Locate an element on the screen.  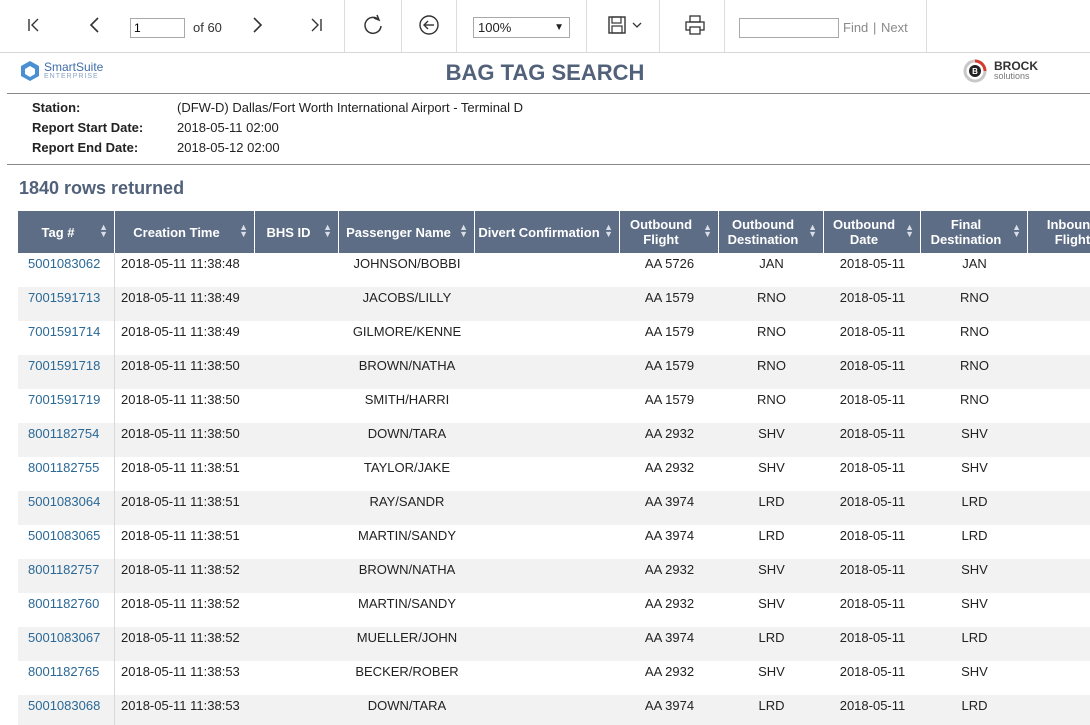
next-page-icon is located at coordinates (257, 25).